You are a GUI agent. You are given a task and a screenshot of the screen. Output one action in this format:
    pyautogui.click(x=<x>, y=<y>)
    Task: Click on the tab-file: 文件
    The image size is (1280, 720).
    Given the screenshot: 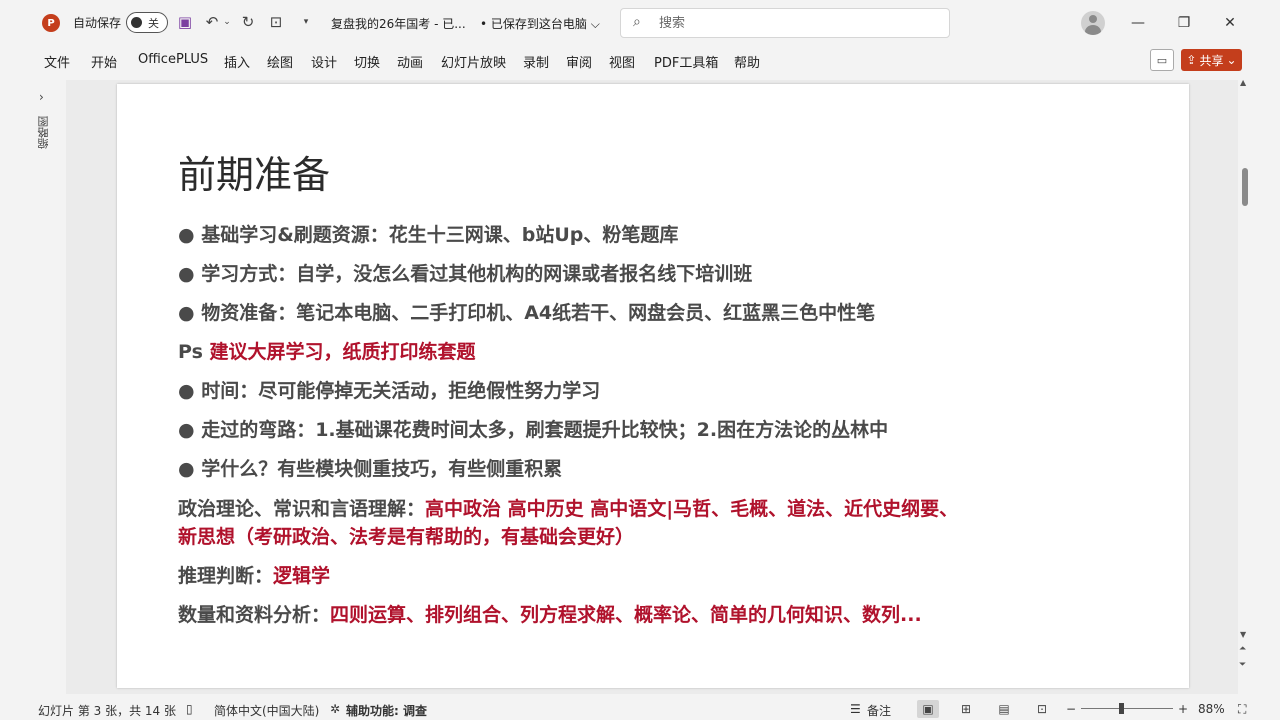 What is the action you would take?
    pyautogui.click(x=57, y=61)
    